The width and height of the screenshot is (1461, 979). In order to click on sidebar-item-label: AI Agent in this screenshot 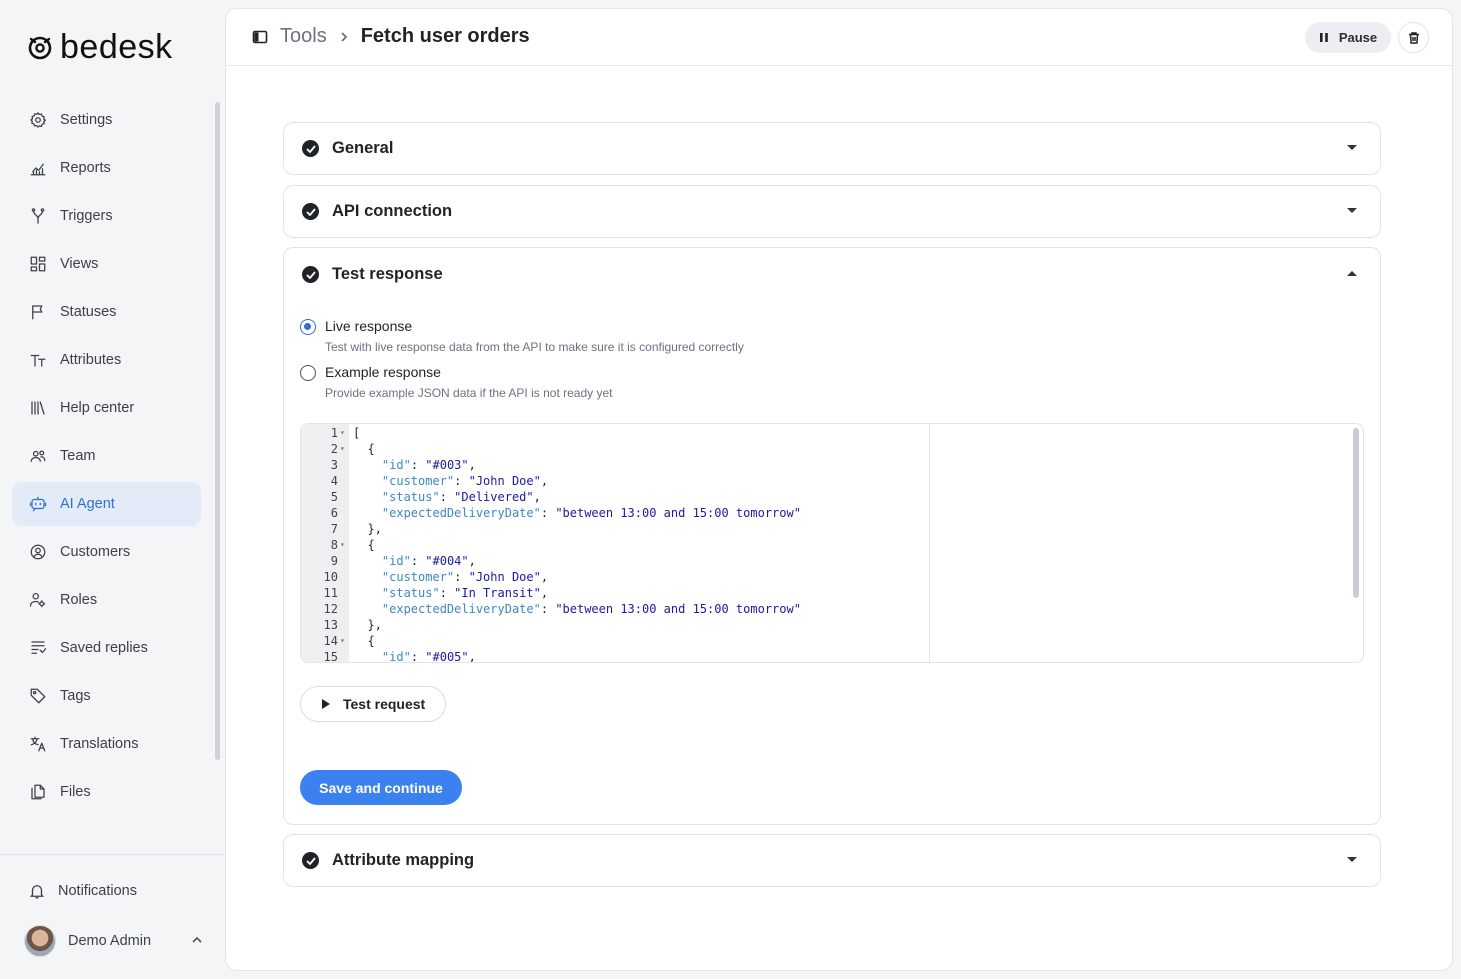, I will do `click(87, 504)`.